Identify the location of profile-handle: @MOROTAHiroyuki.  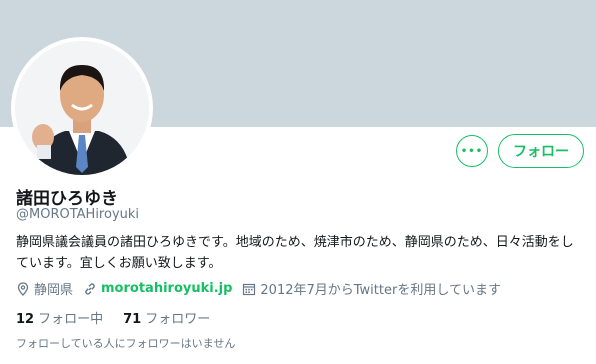
(78, 214).